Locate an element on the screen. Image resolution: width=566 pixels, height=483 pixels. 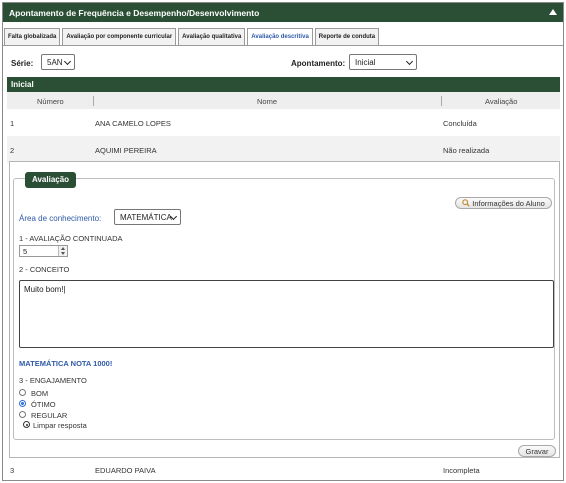
radio-otimo-label: ÓTIMO is located at coordinates (43, 404).